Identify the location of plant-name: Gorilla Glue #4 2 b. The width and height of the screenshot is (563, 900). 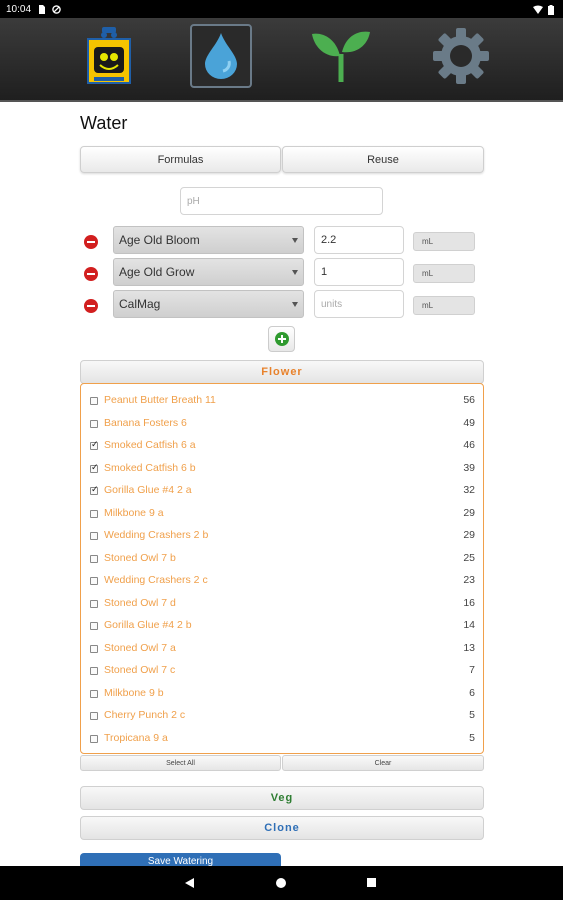
(148, 625).